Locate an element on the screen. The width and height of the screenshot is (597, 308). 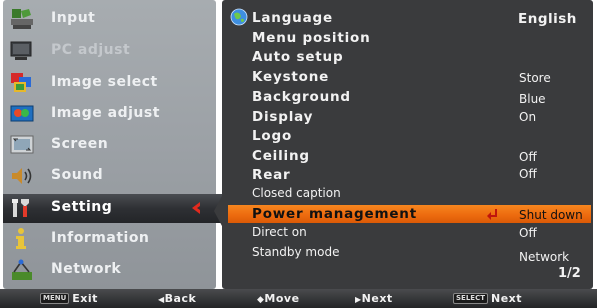
setting-label: Power management is located at coordinates (334, 214).